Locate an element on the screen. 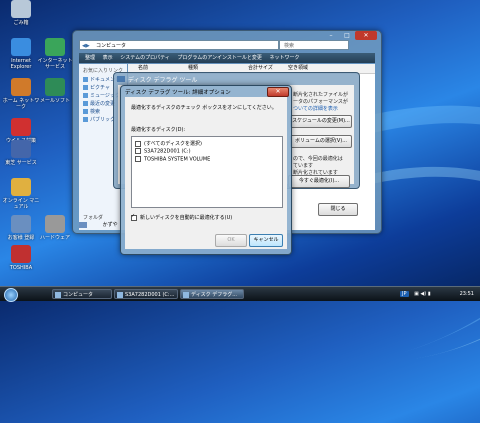 This screenshot has width=480, height=423. toolbar-network: ネットワーク is located at coordinates (285, 58).